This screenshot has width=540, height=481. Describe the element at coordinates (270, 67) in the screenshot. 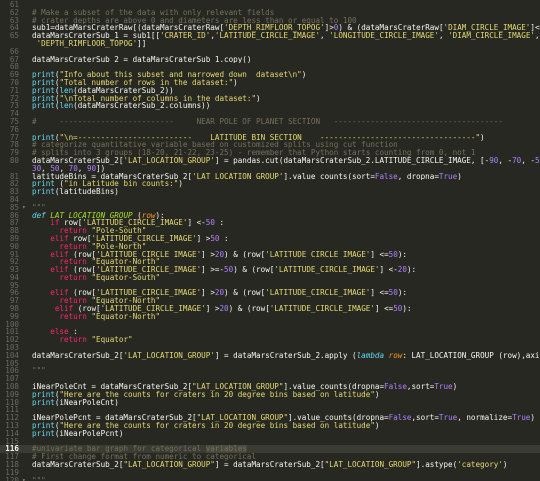

I see `code-line: 68` at that location.